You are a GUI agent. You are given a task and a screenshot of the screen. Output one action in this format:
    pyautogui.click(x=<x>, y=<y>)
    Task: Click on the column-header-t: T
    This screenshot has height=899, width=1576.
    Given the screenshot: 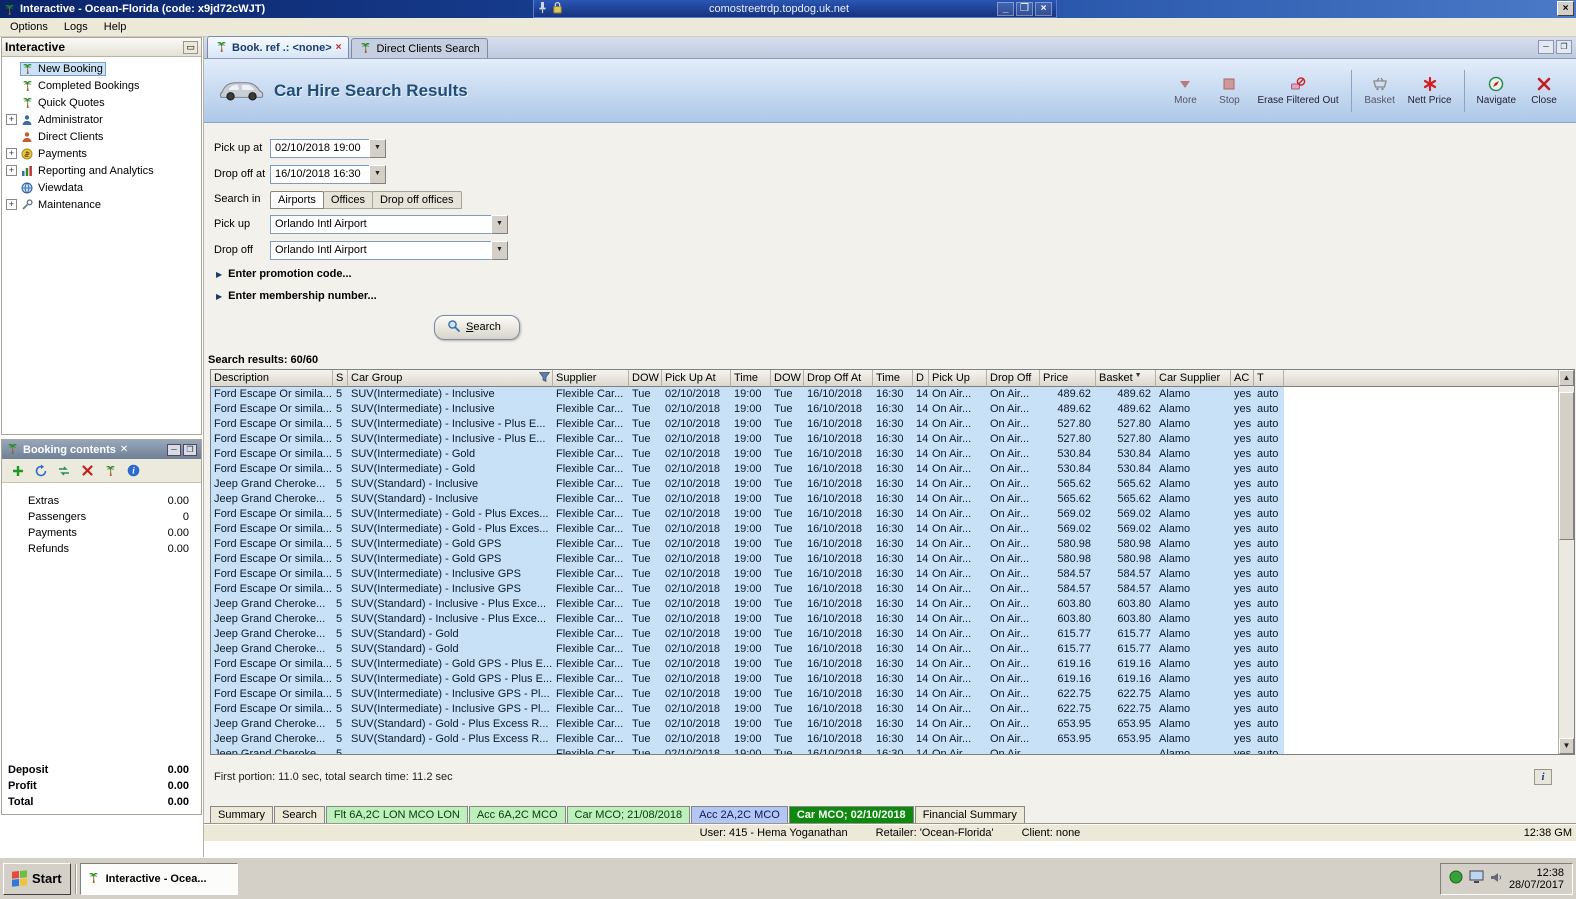 What is the action you would take?
    pyautogui.click(x=1269, y=378)
    